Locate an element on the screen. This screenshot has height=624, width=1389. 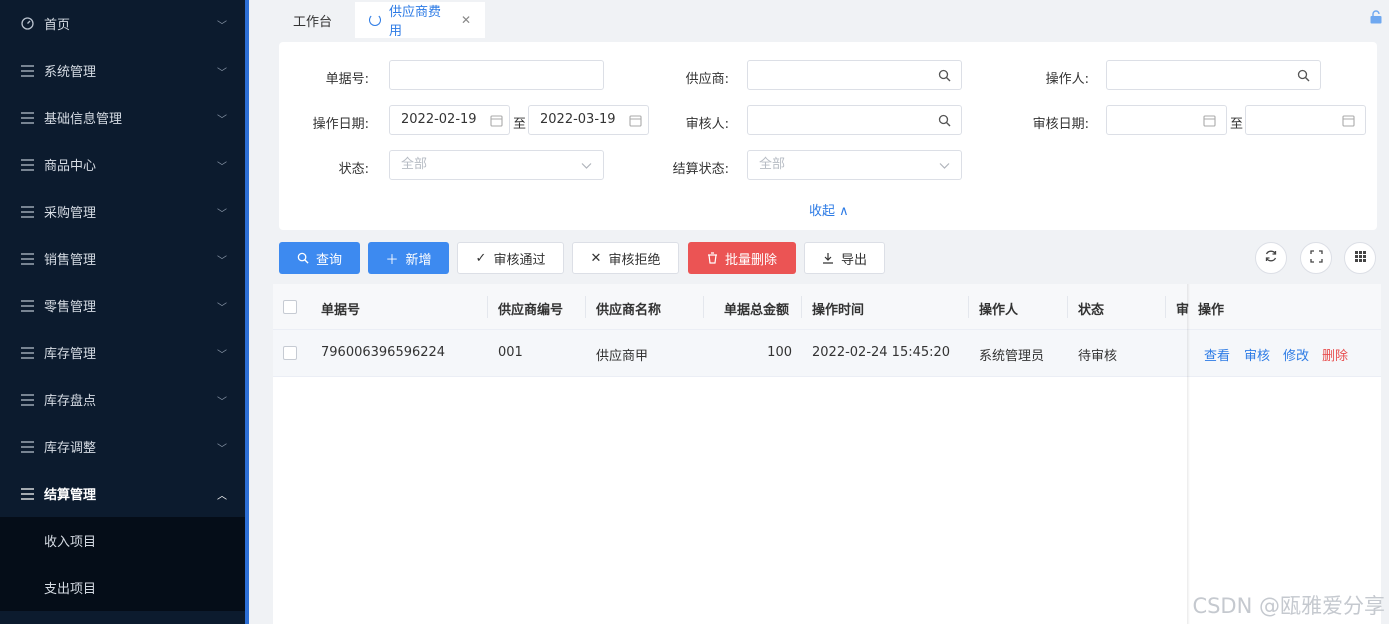
sidebar-item-label: 结算管理 is located at coordinates (70, 495).